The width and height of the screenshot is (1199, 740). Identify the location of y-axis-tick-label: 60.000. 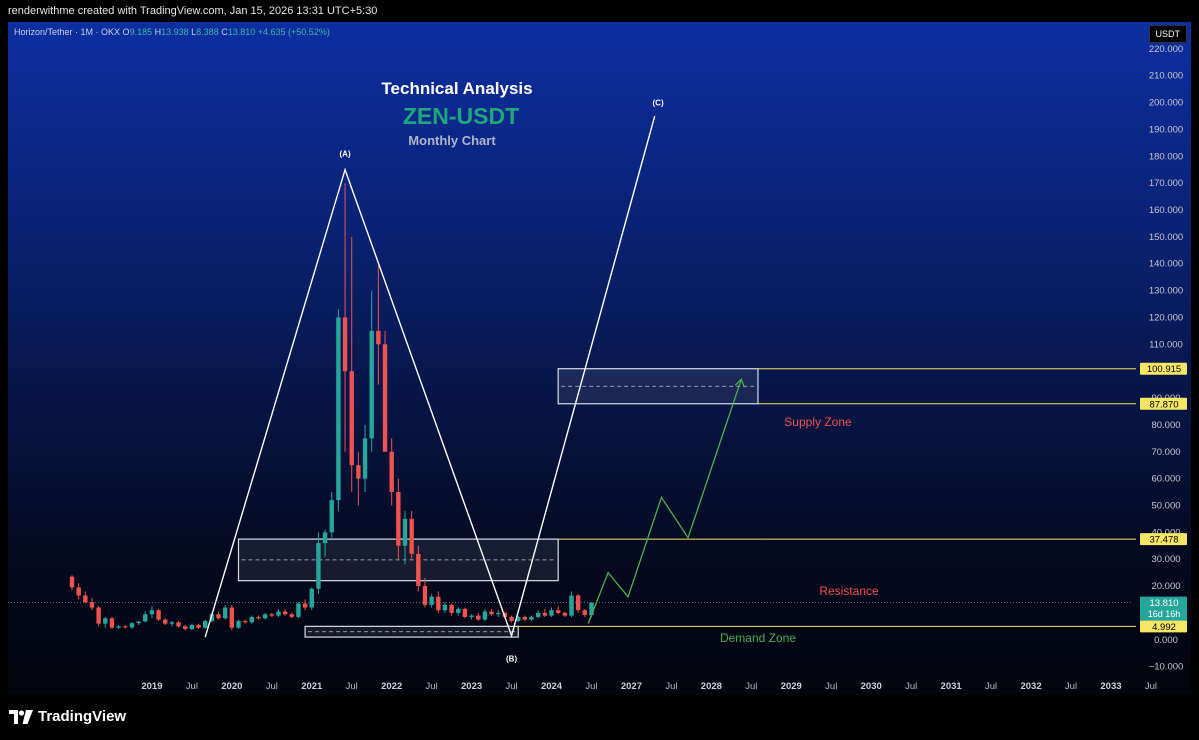
(1165, 479).